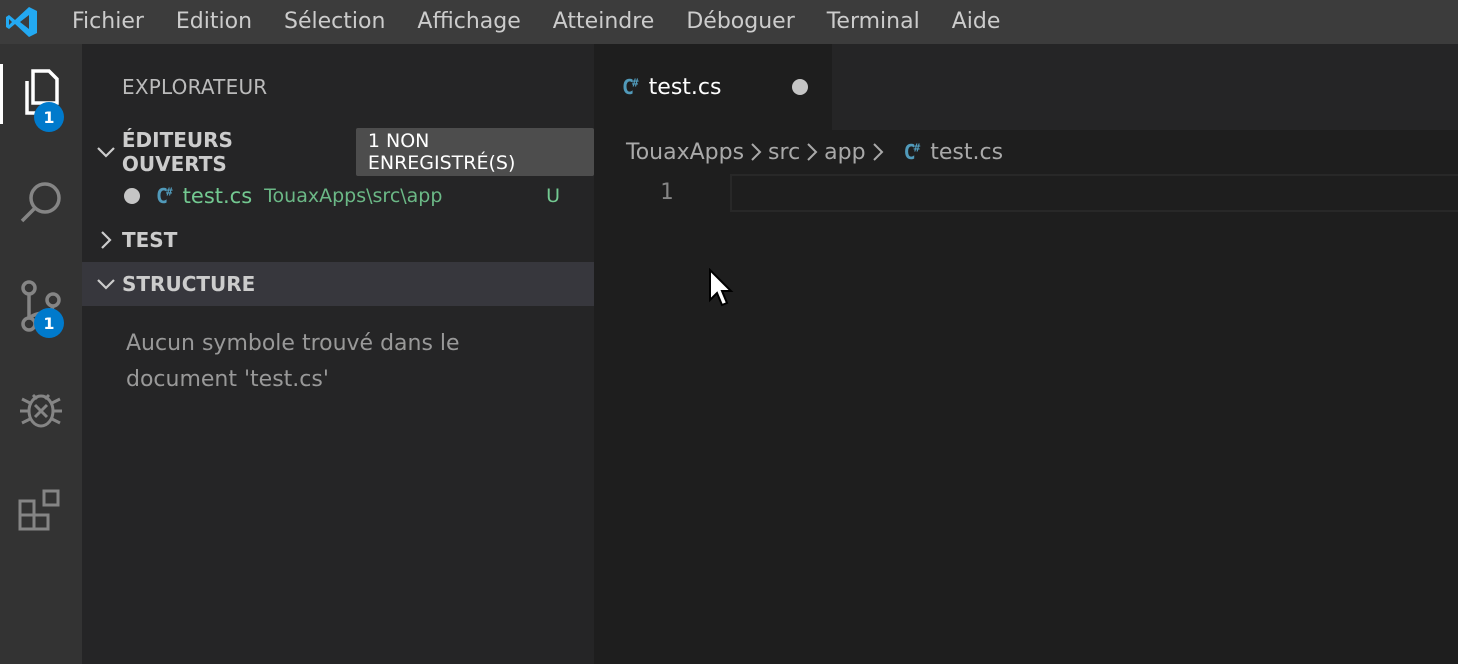  I want to click on menu-terminal: Terminal, so click(873, 22).